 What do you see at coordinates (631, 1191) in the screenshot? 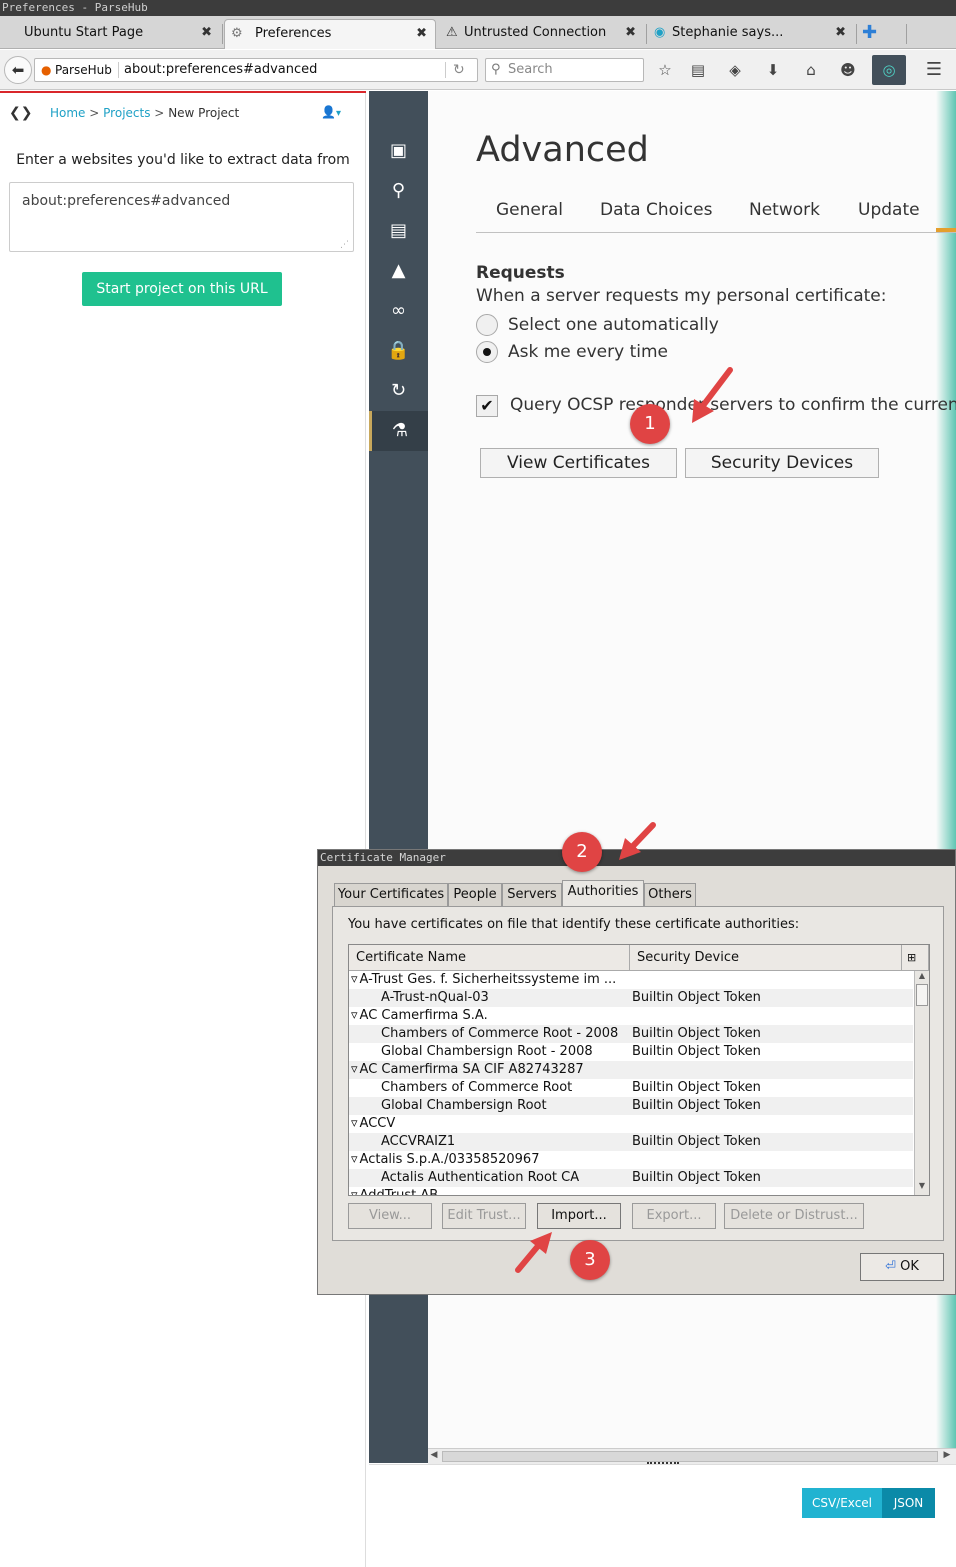
I see `certificate-group-row: ▿ AddTrust AB` at bounding box center [631, 1191].